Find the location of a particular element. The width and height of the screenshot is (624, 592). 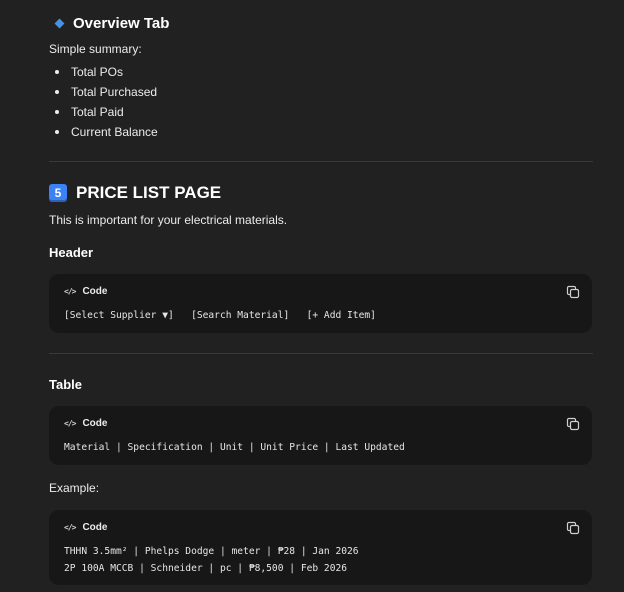

overview-intro: Simple summary: is located at coordinates (95, 49).